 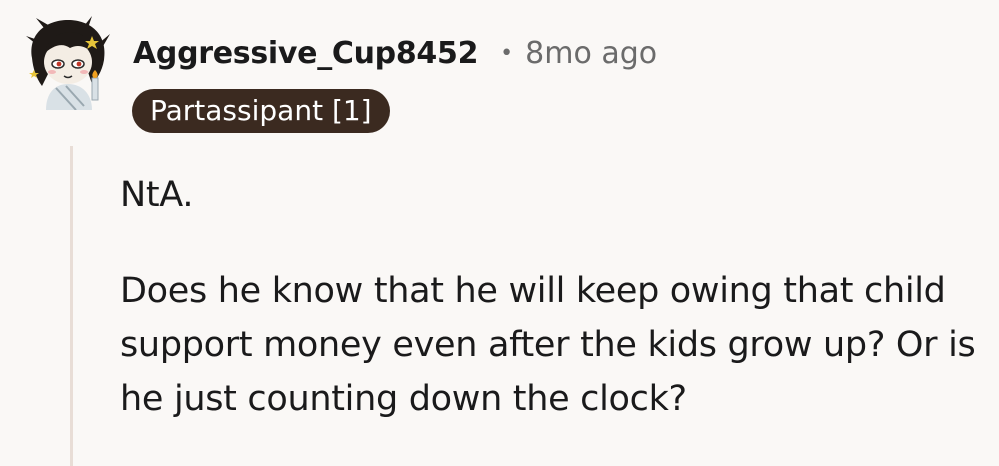 What do you see at coordinates (305, 53) in the screenshot?
I see `username-link: Aggressive_Cup8452` at bounding box center [305, 53].